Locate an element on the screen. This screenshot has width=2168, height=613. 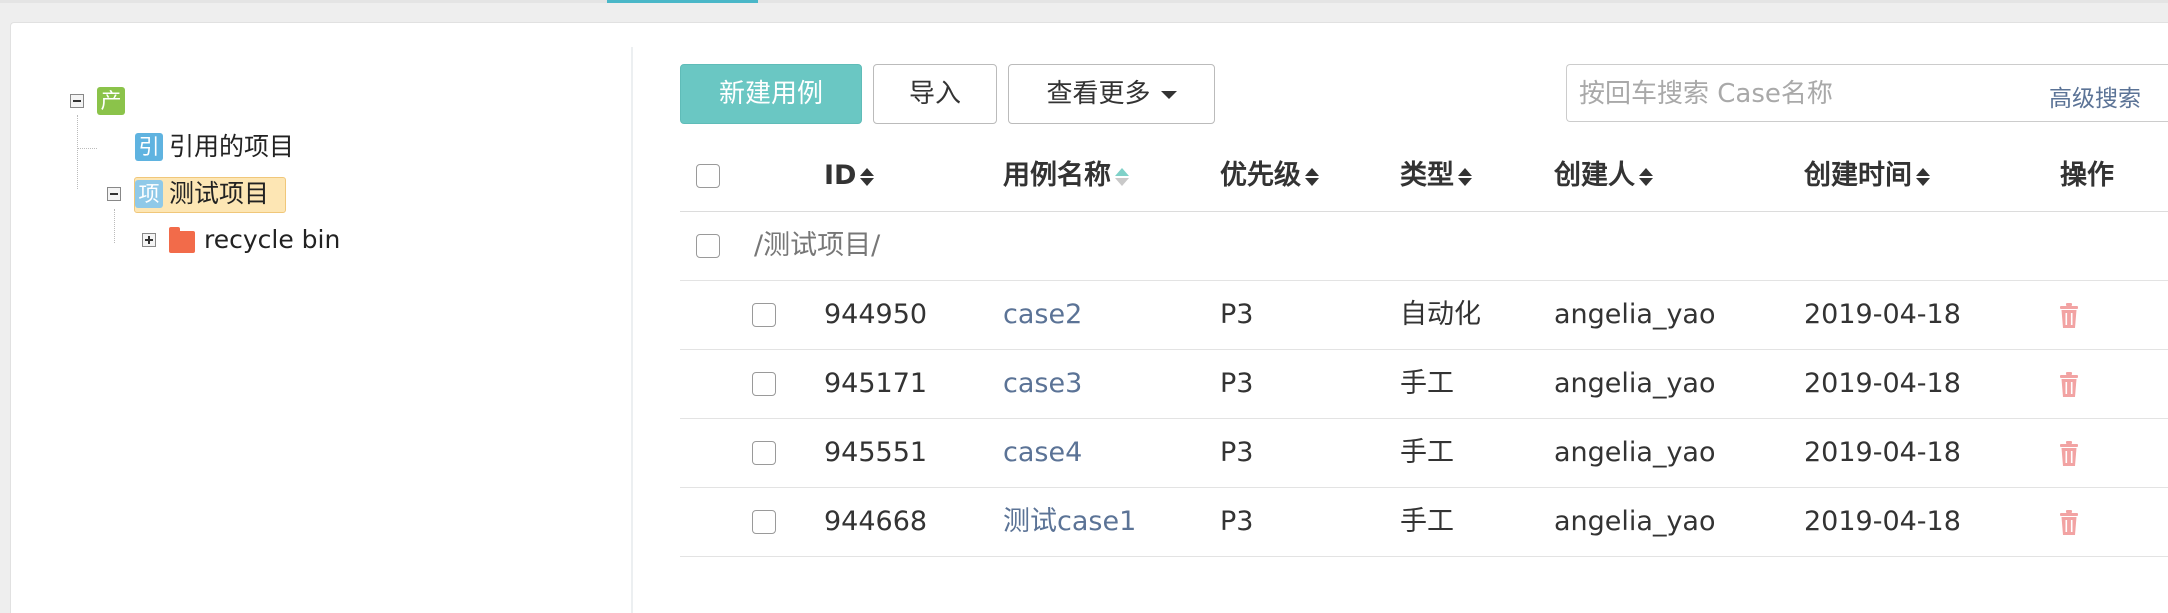
case-name-link: case2 is located at coordinates (1042, 315).